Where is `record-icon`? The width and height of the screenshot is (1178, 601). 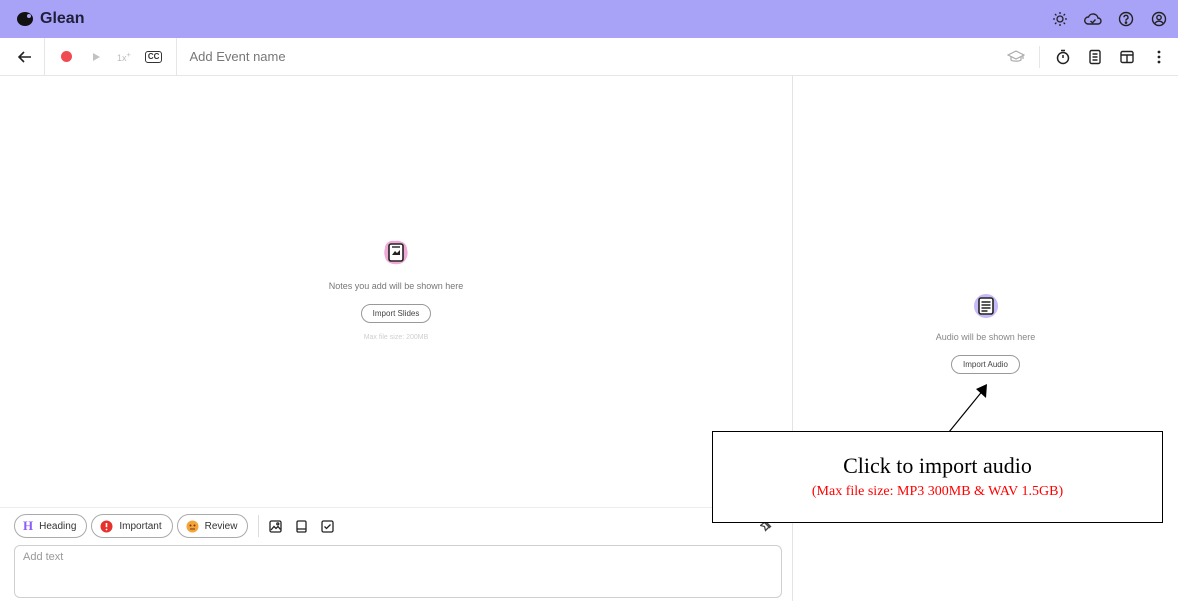 record-icon is located at coordinates (66, 56).